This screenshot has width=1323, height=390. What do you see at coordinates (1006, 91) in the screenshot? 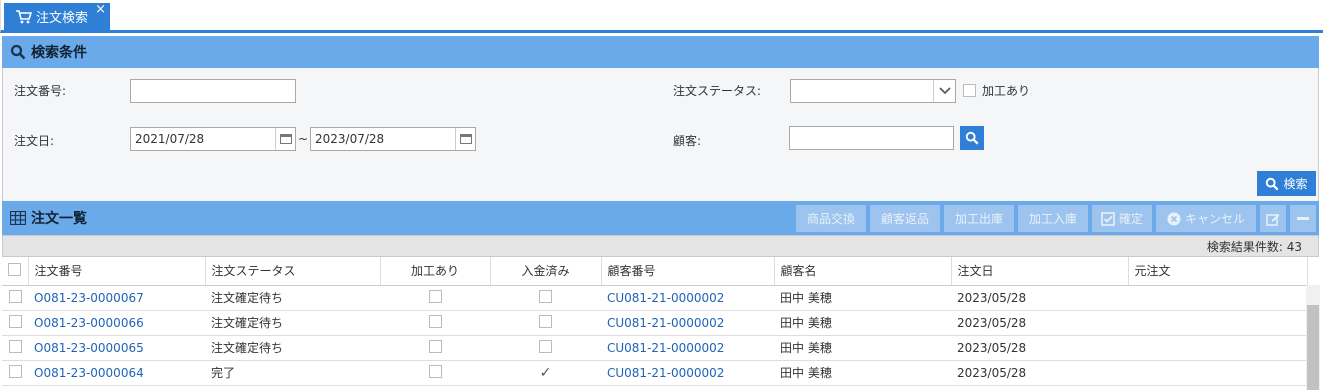
I see `processing-label: 加工あり` at bounding box center [1006, 91].